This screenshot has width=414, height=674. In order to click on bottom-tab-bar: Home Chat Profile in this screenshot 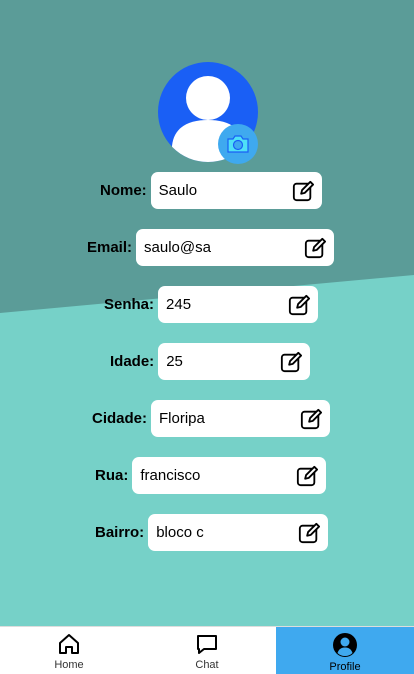, I will do `click(207, 650)`.